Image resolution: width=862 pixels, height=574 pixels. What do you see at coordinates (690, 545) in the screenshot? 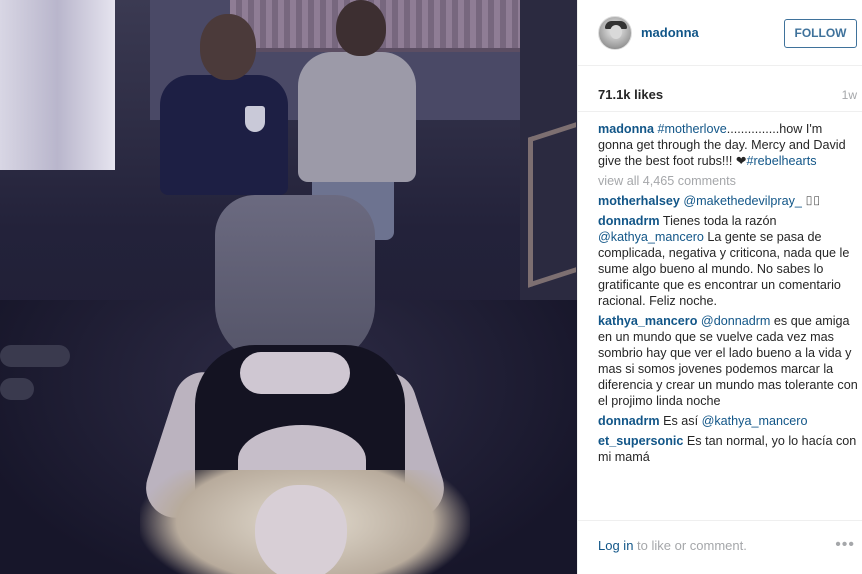
I see `login-prompt-text: to like or comment.` at bounding box center [690, 545].